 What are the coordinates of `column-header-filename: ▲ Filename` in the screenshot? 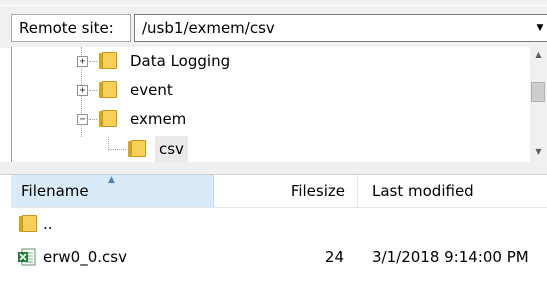 It's located at (112, 191).